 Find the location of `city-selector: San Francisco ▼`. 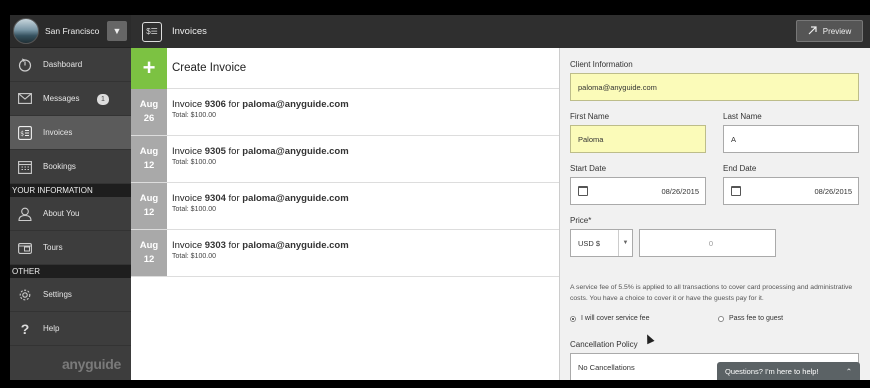

city-selector: San Francisco ▼ is located at coordinates (70, 31).